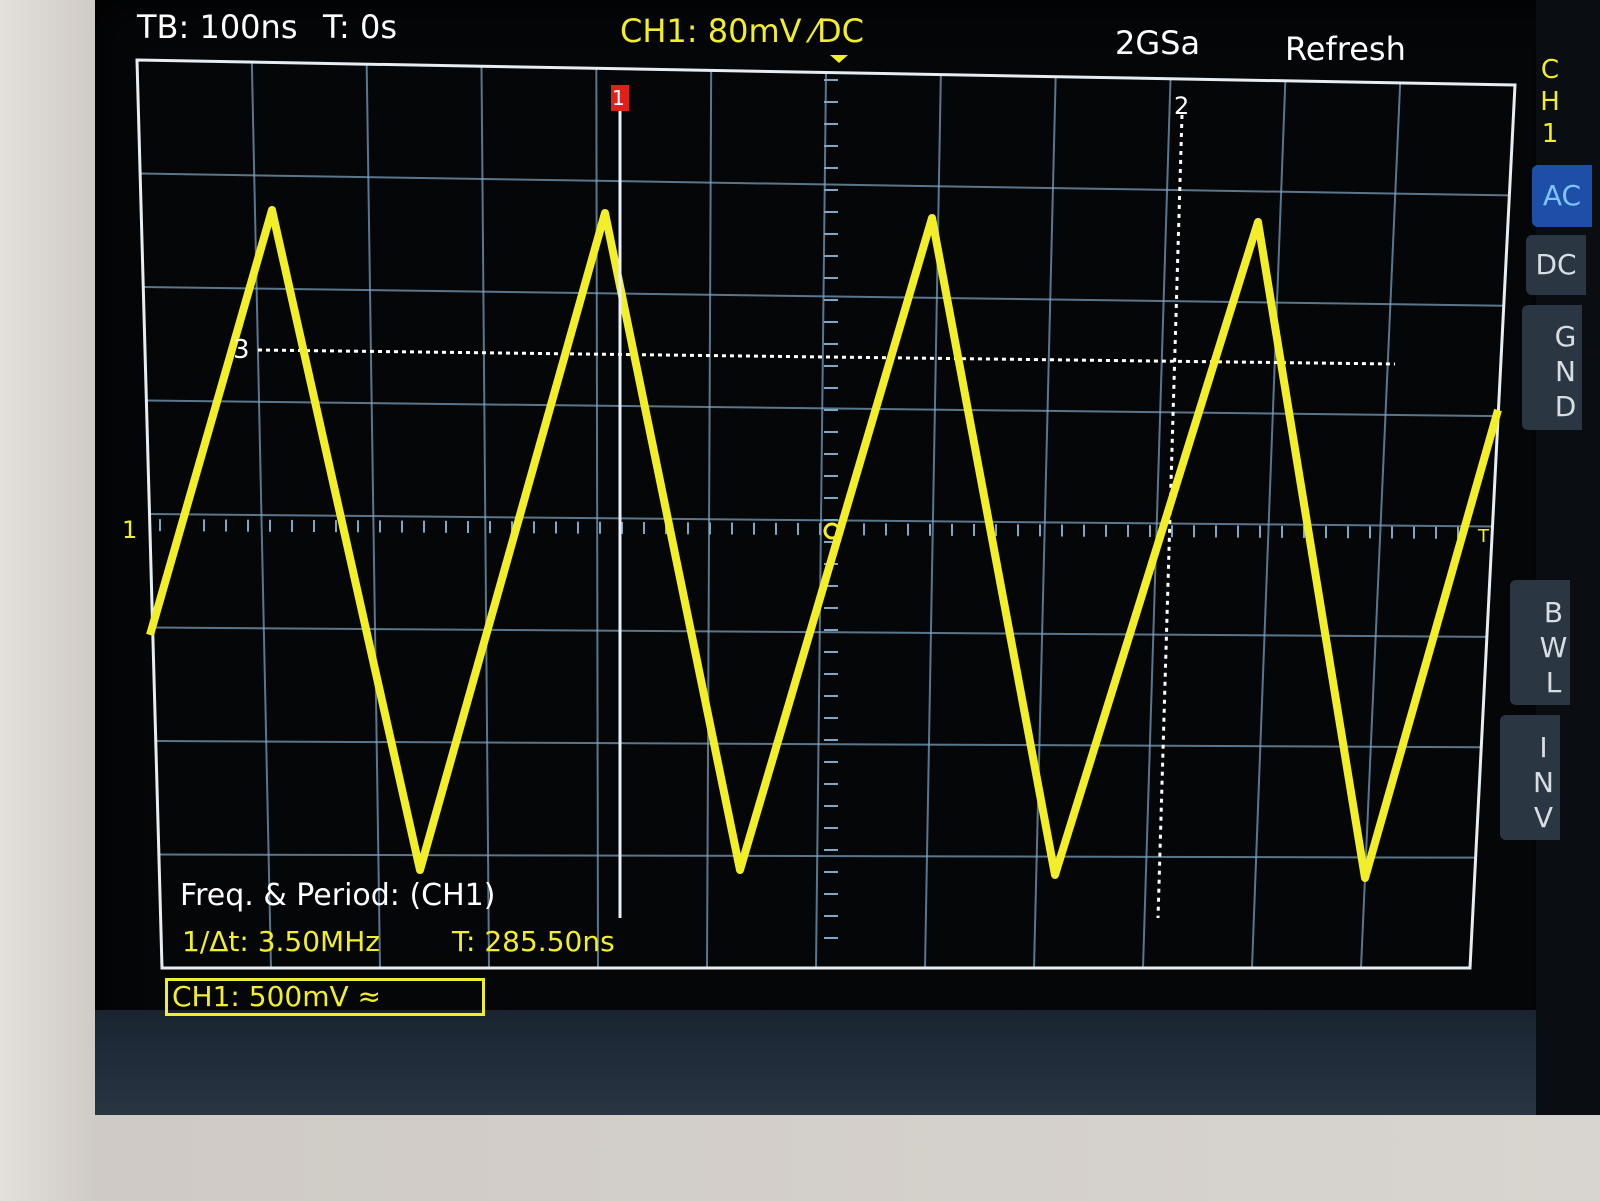 Image resolution: width=1600 pixels, height=1201 pixels. I want to click on coupling-dc-button: DC, so click(1556, 265).